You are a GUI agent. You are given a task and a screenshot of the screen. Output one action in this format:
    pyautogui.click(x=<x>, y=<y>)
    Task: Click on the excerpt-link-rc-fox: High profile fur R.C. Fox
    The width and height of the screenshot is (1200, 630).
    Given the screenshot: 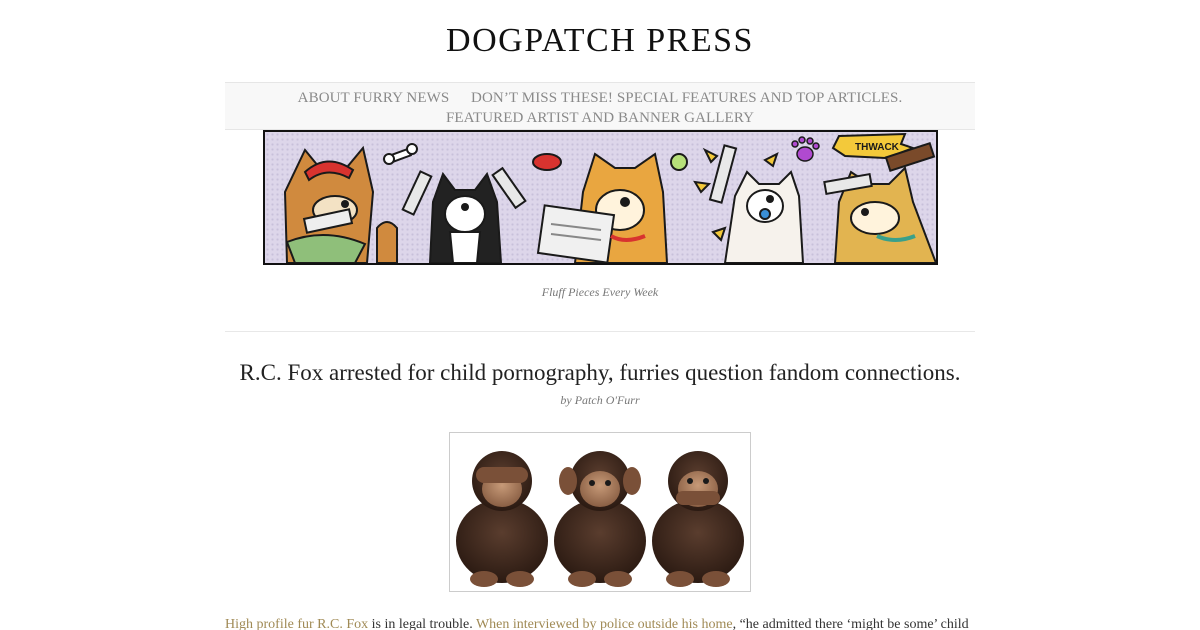 What is the action you would take?
    pyautogui.click(x=296, y=623)
    